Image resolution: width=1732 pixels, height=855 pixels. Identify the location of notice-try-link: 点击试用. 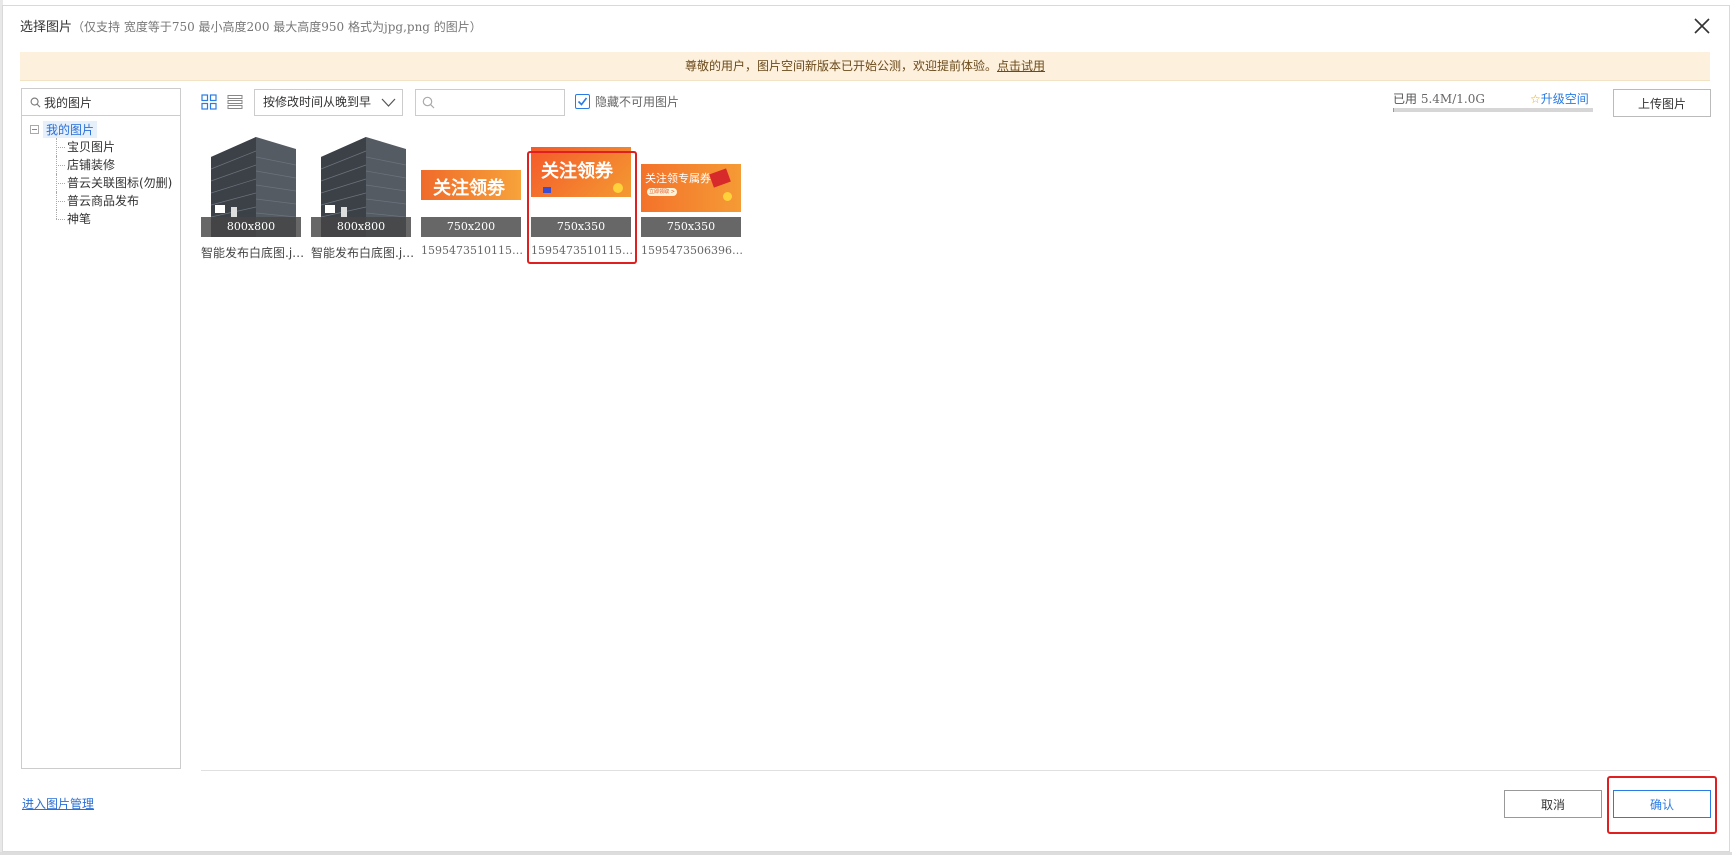
(1021, 66).